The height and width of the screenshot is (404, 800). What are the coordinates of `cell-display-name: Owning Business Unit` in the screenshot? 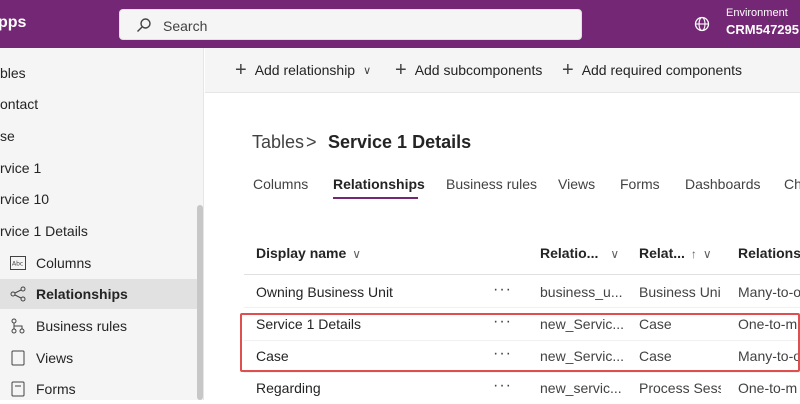 It's located at (371, 292).